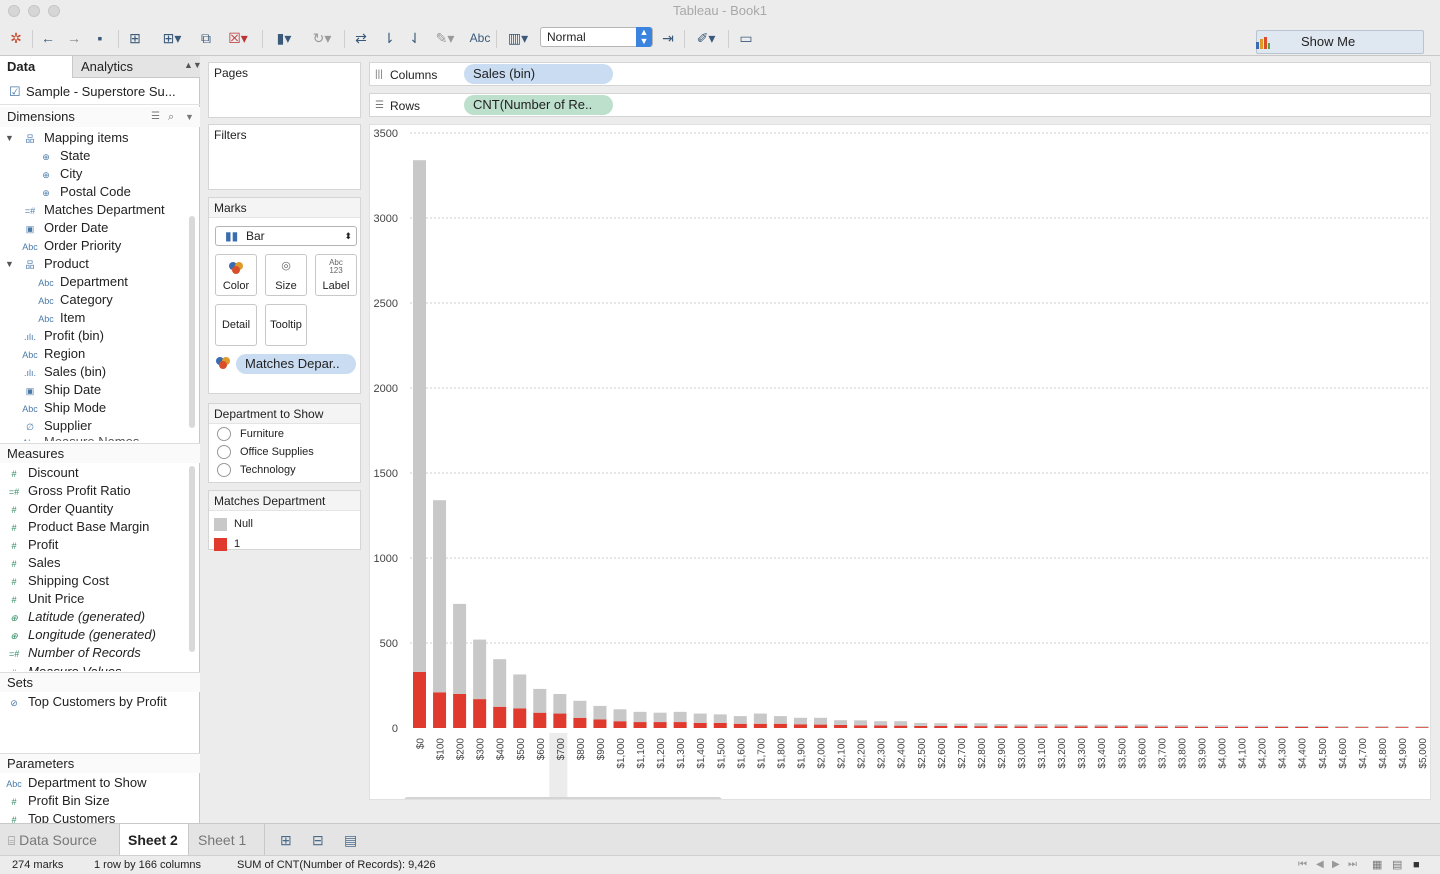  What do you see at coordinates (1352, 865) in the screenshot?
I see `last-sheet-icon: ⏭` at bounding box center [1352, 865].